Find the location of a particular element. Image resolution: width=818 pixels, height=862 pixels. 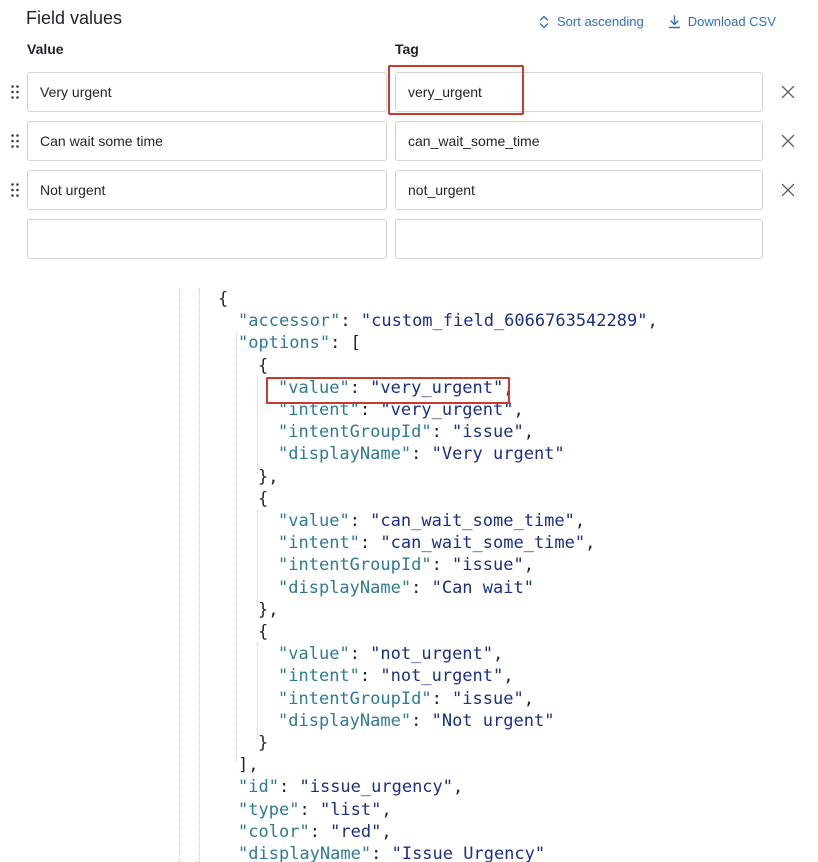

code-line: "intent": "not_urgent", is located at coordinates (396, 676).